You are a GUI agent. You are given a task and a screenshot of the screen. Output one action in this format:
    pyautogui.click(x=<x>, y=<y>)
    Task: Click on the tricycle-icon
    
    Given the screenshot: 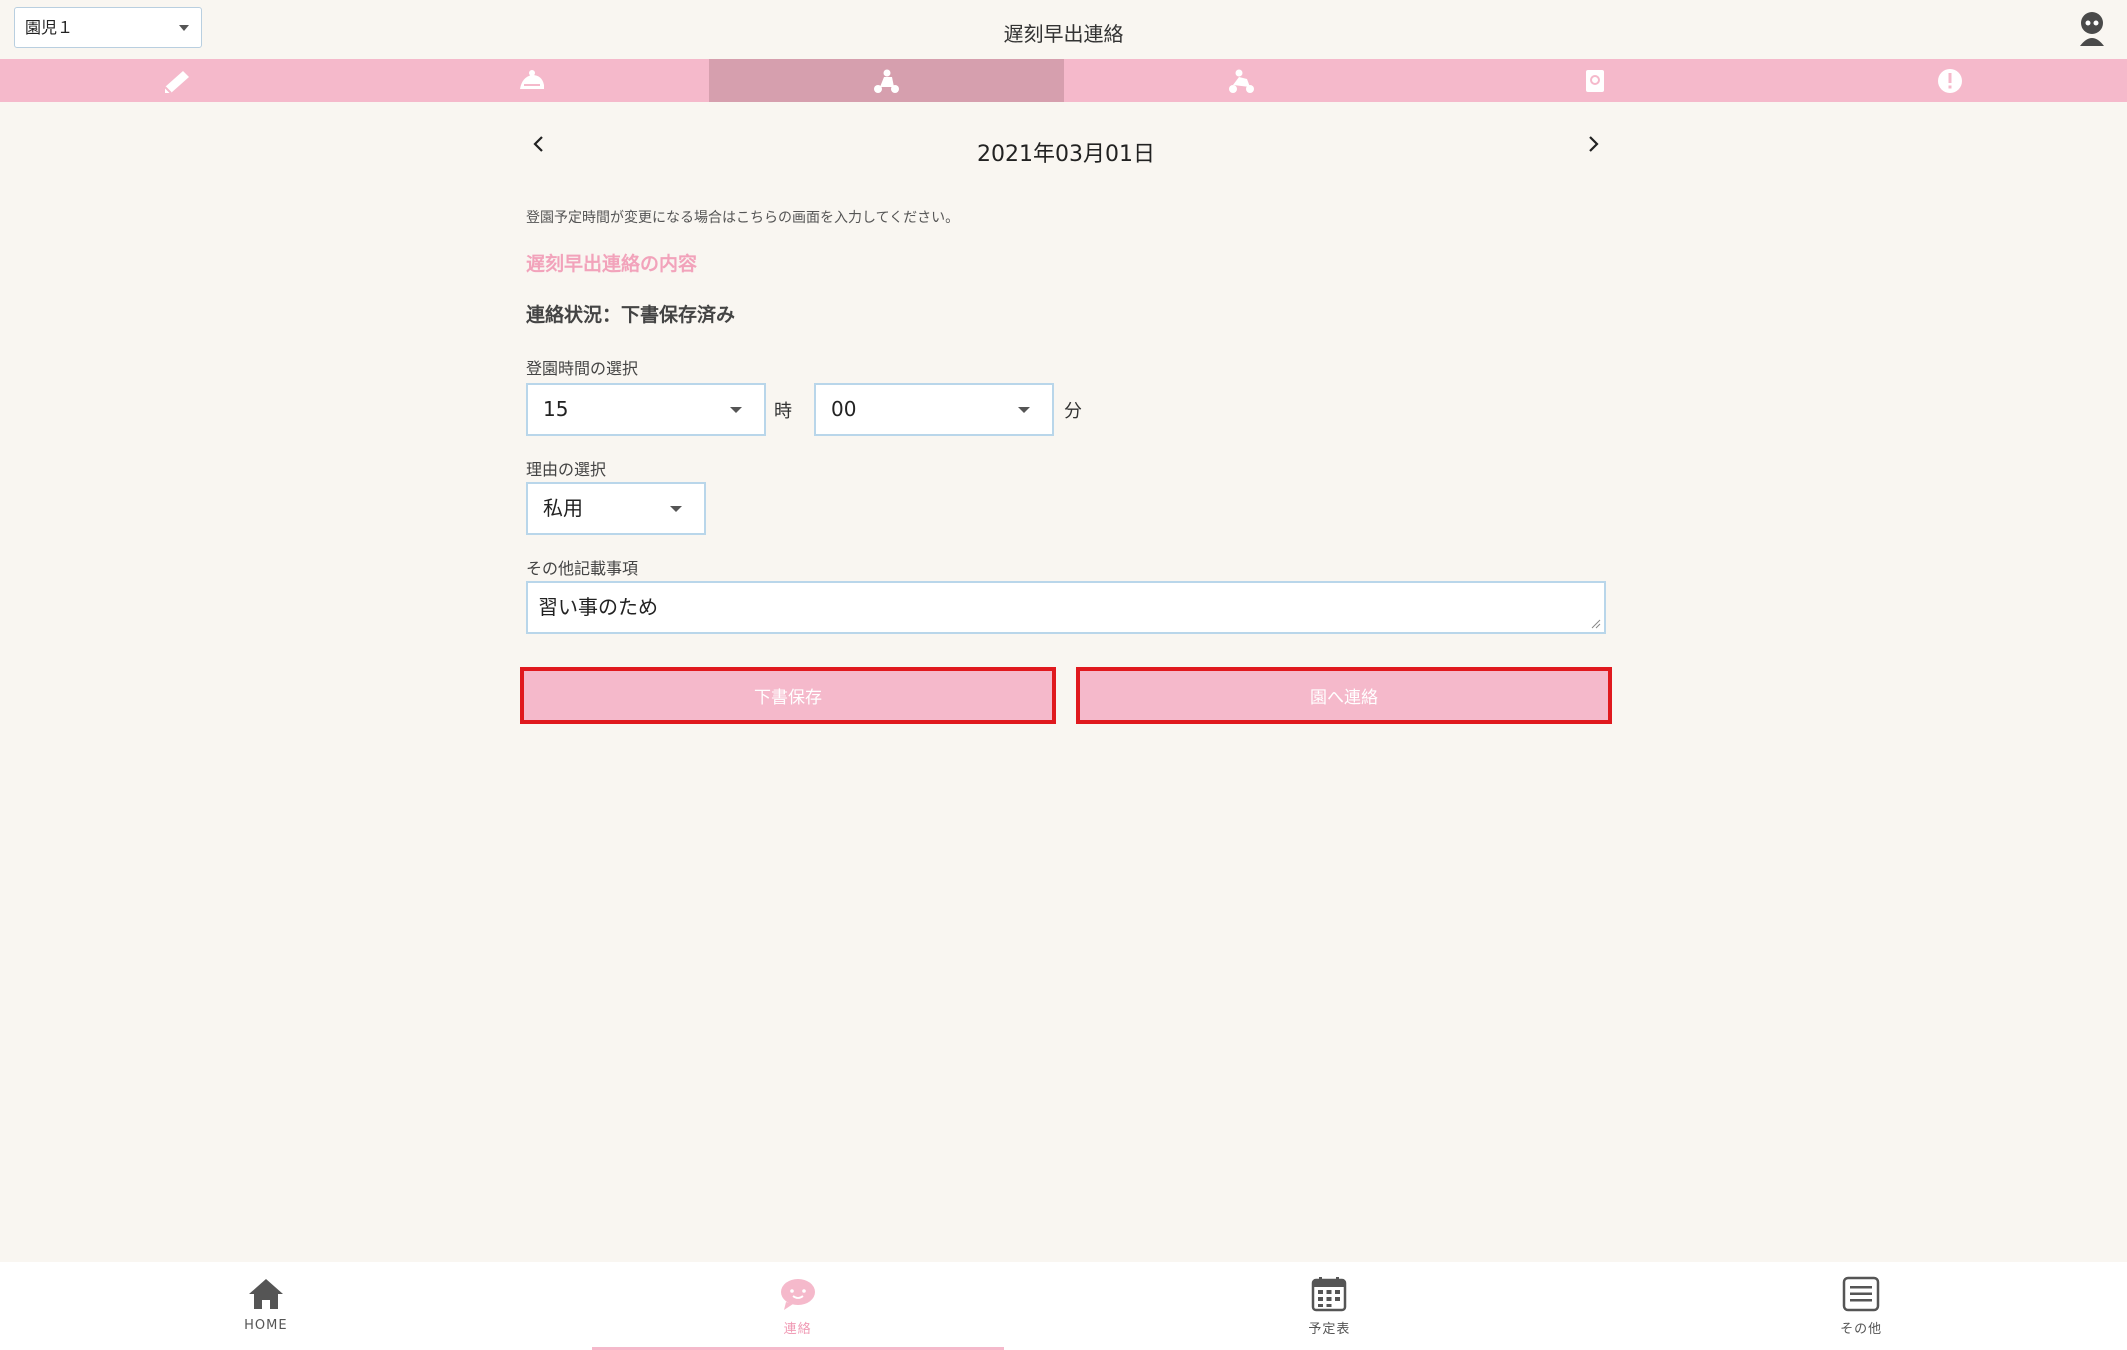 What is the action you would take?
    pyautogui.click(x=887, y=81)
    